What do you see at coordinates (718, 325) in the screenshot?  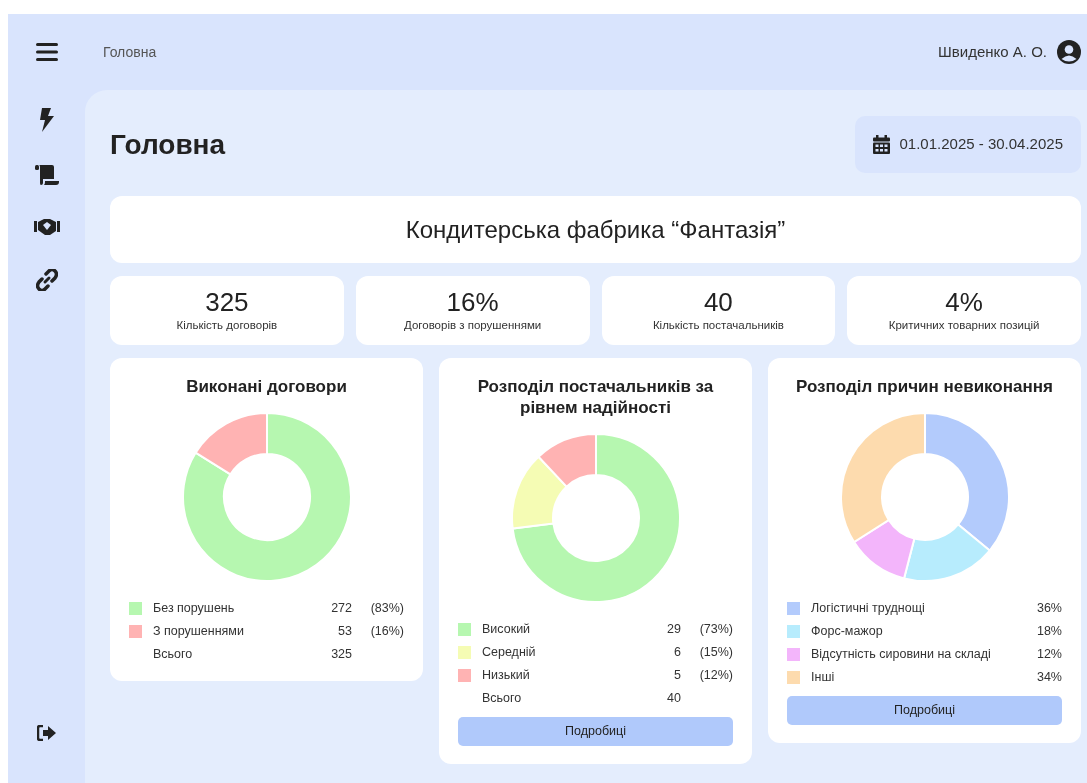 I see `stat-label: Кількість постачальників` at bounding box center [718, 325].